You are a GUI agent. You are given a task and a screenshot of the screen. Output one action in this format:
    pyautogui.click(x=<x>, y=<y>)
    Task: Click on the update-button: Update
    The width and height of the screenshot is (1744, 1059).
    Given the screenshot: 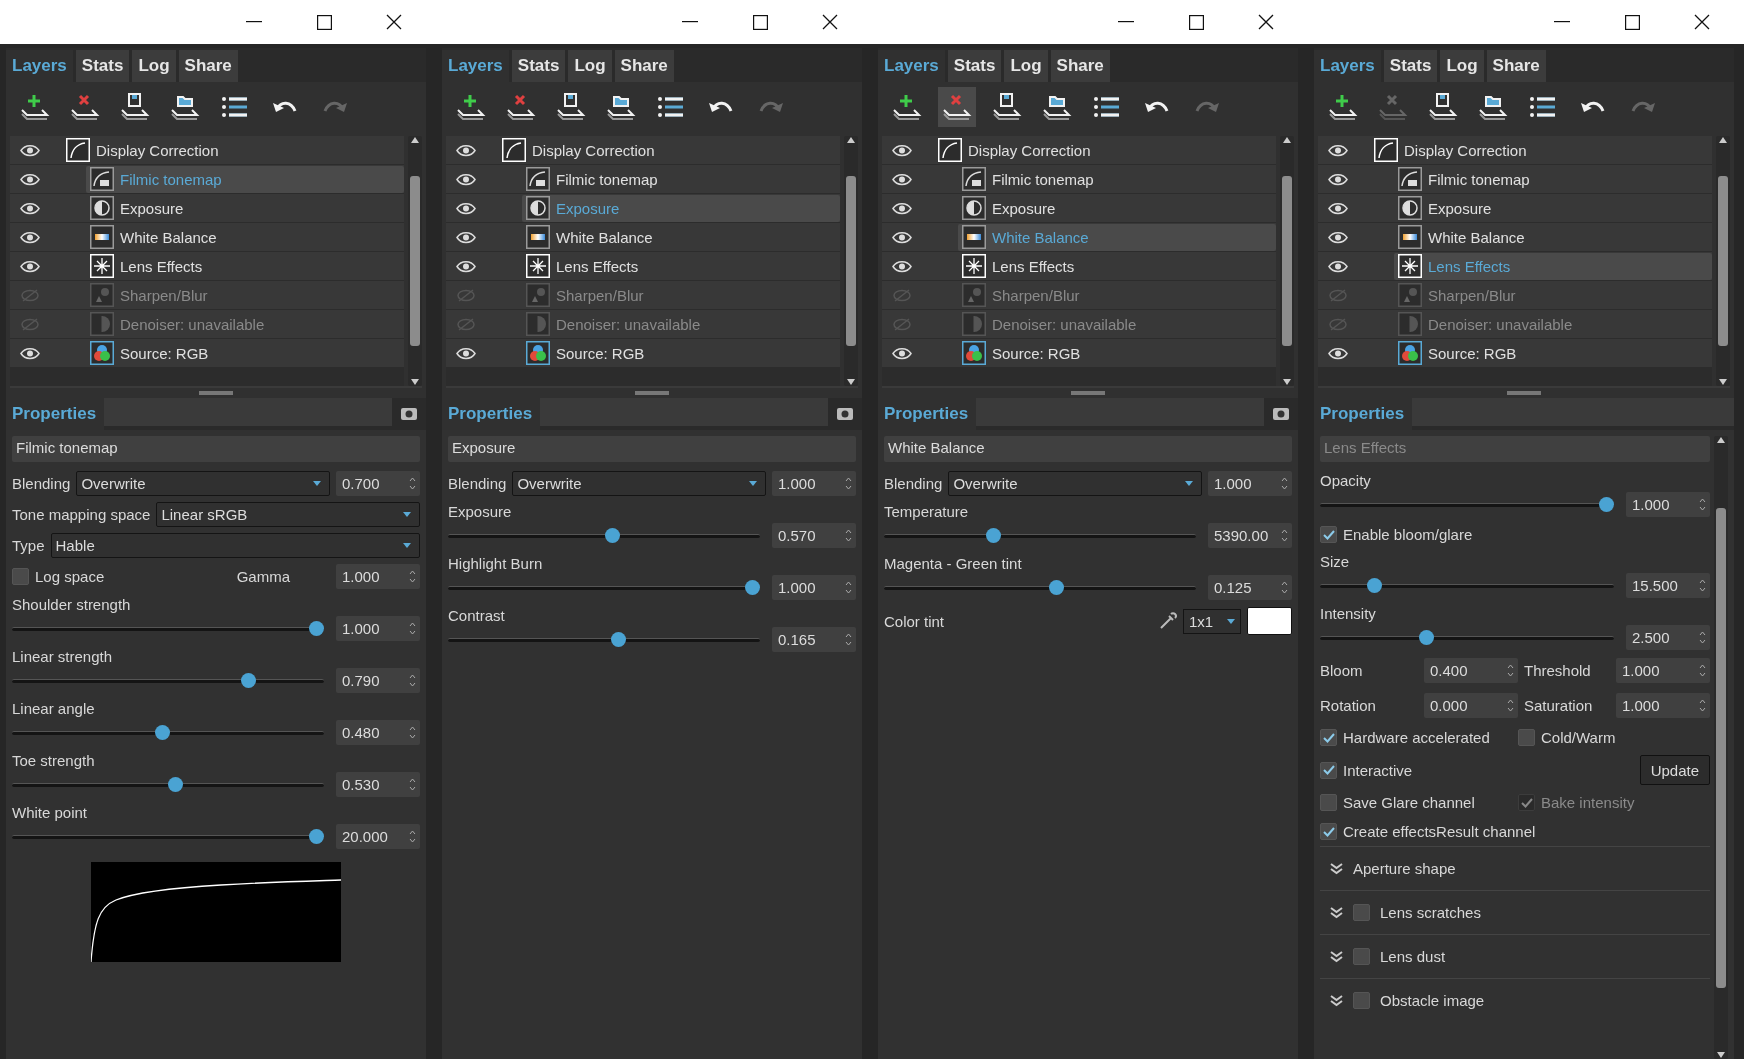 What is the action you would take?
    pyautogui.click(x=1674, y=770)
    